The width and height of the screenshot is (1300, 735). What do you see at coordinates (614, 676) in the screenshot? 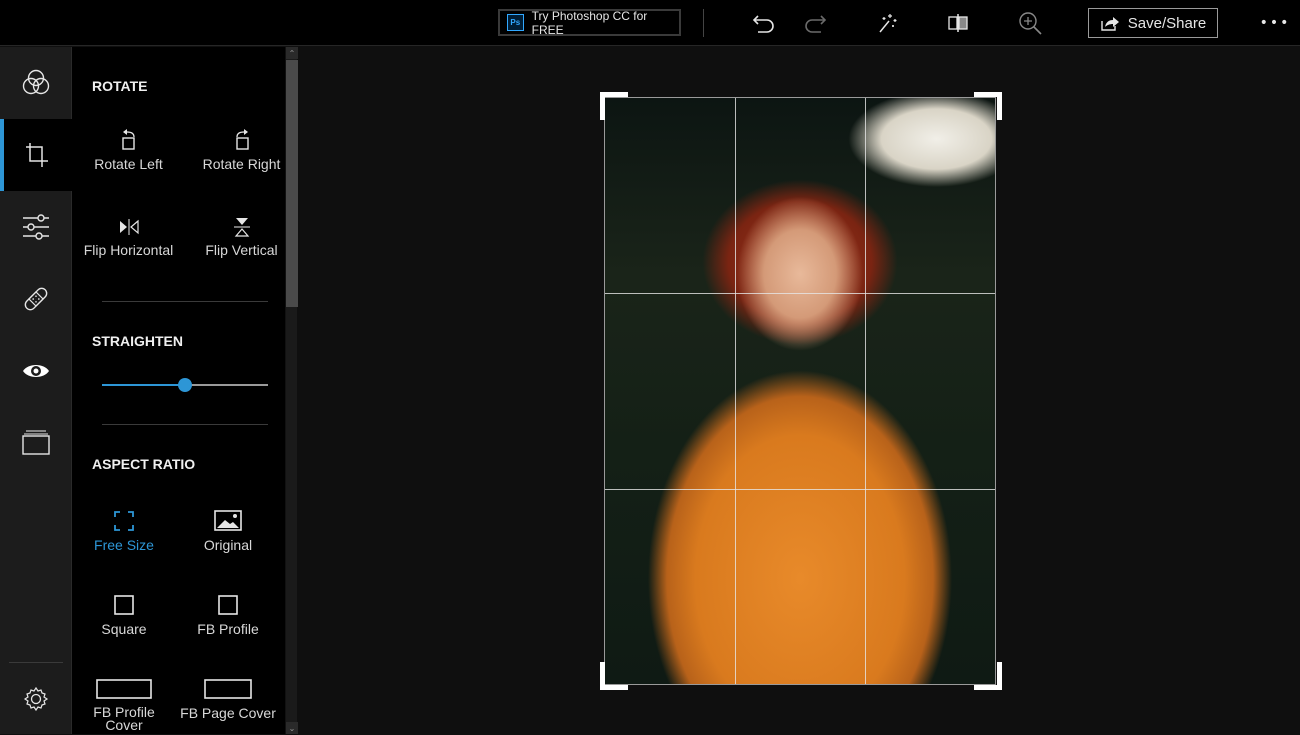
I see `crop-handle-bottom-left` at bounding box center [614, 676].